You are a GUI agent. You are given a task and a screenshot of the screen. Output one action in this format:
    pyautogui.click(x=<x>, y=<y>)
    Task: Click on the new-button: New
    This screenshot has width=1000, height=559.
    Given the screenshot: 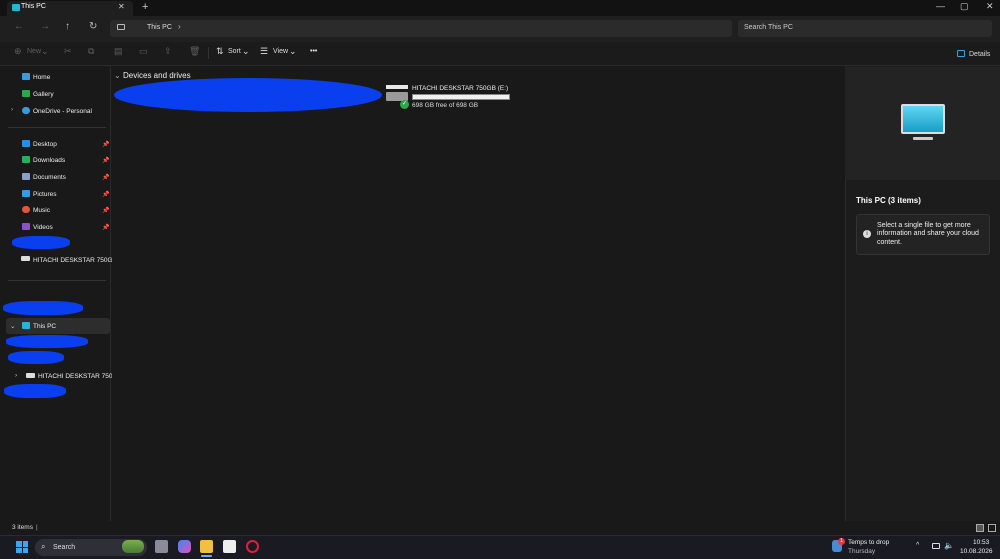 What is the action you would take?
    pyautogui.click(x=34, y=51)
    